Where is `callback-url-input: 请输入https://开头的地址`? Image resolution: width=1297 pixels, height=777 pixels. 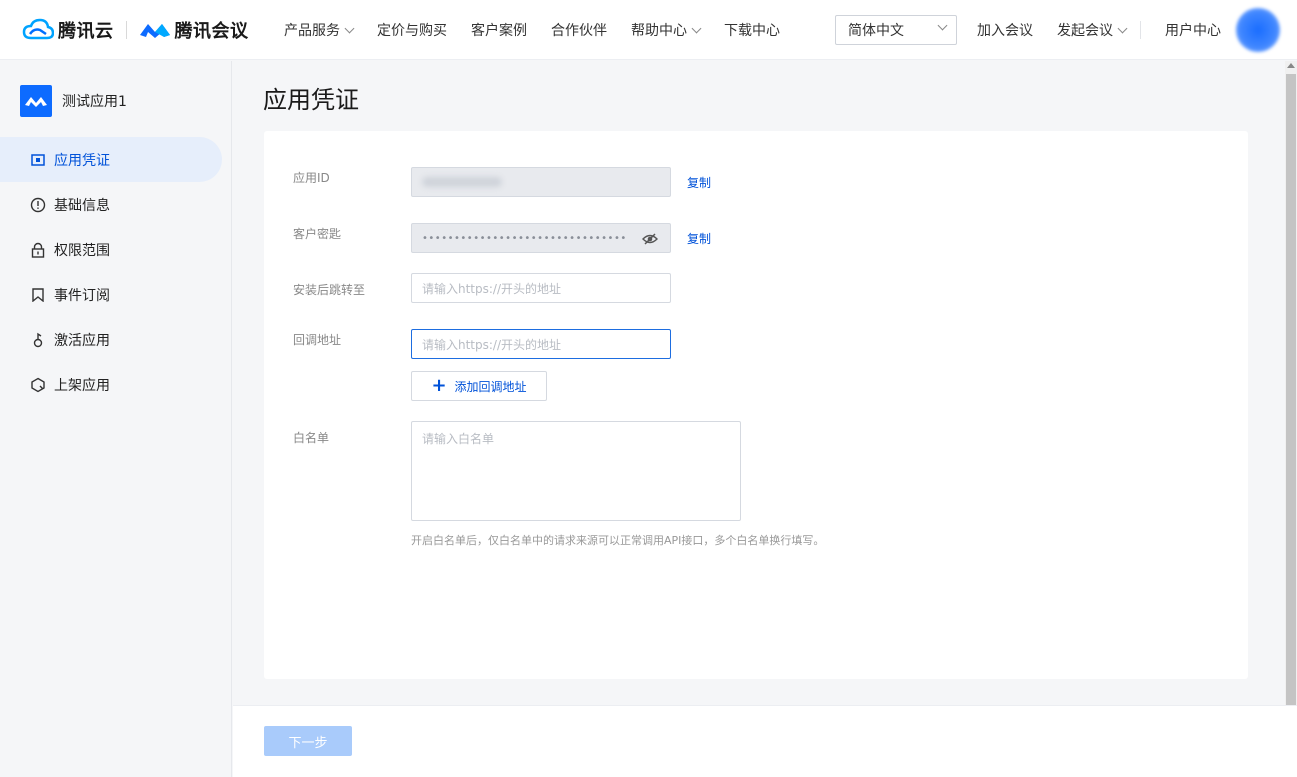 callback-url-input: 请输入https://开头的地址 is located at coordinates (541, 344).